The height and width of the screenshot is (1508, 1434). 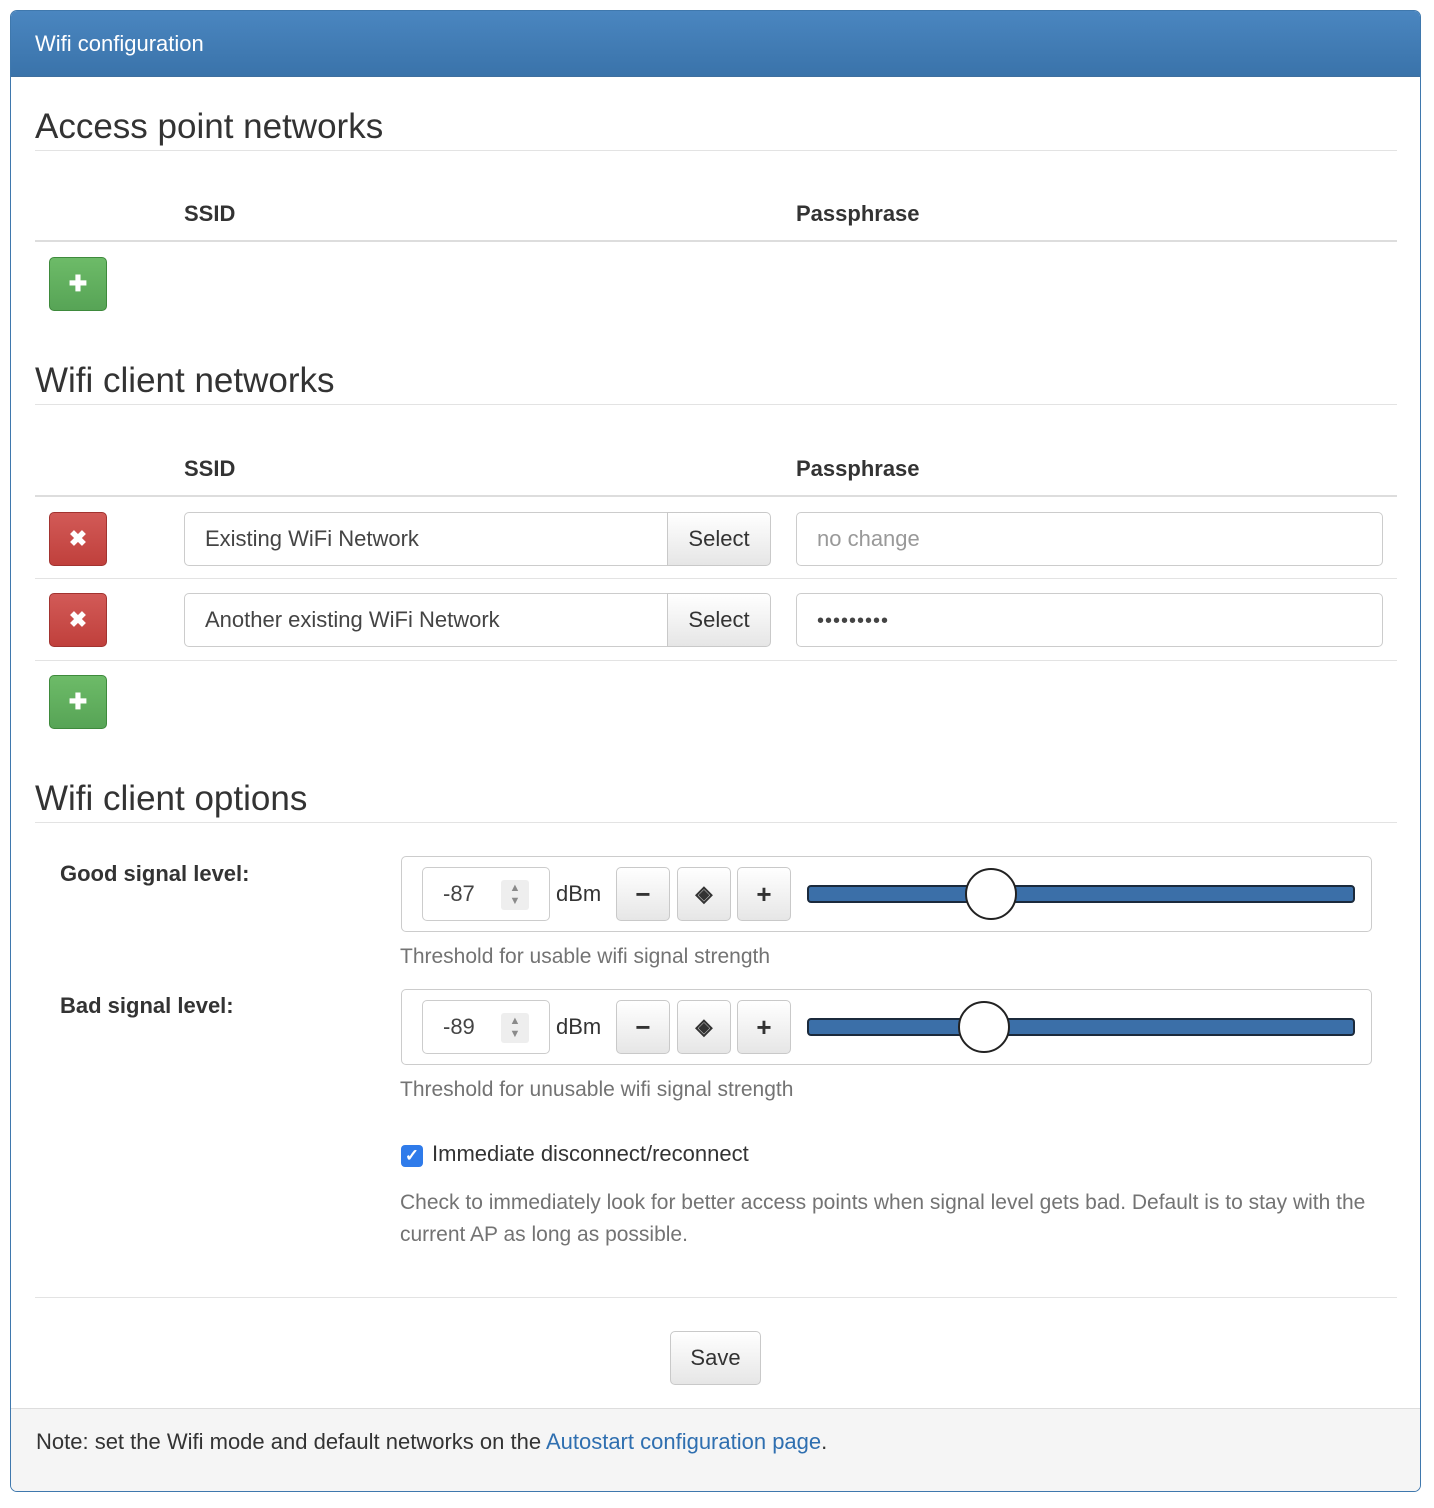 I want to click on immediate-label: Immediate disconnect/reconnect, so click(x=590, y=1154).